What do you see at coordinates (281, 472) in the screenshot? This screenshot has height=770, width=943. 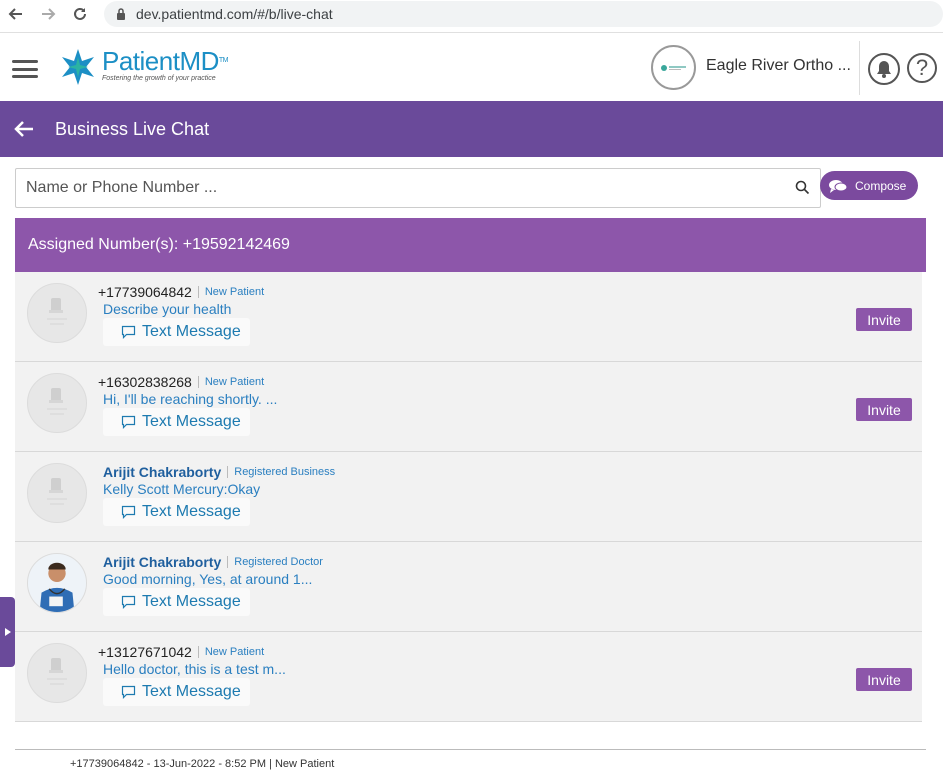 I see `contact-type-badge: Registered Business` at bounding box center [281, 472].